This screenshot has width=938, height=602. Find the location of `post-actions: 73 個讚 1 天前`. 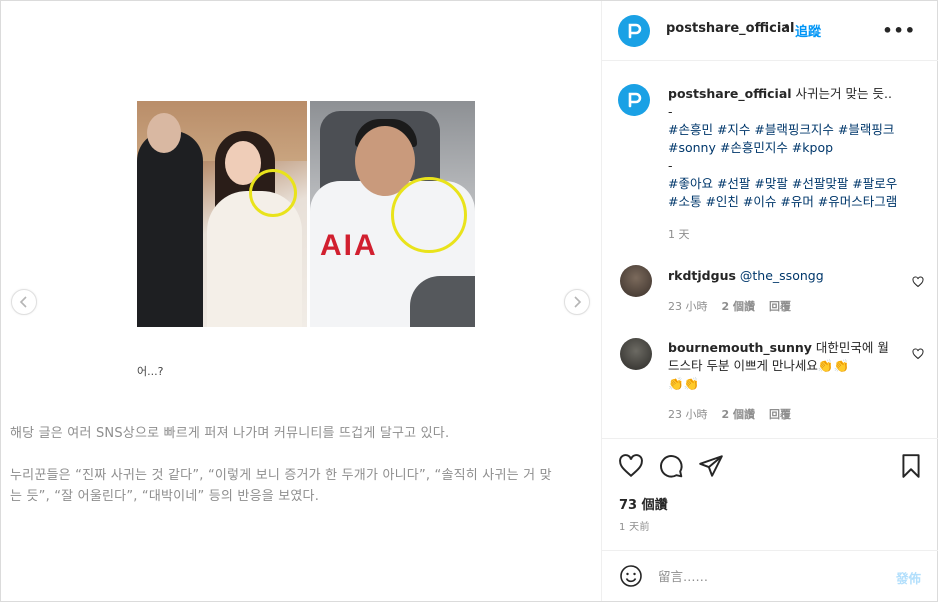

post-actions: 73 個讚 1 天前 is located at coordinates (770, 494).